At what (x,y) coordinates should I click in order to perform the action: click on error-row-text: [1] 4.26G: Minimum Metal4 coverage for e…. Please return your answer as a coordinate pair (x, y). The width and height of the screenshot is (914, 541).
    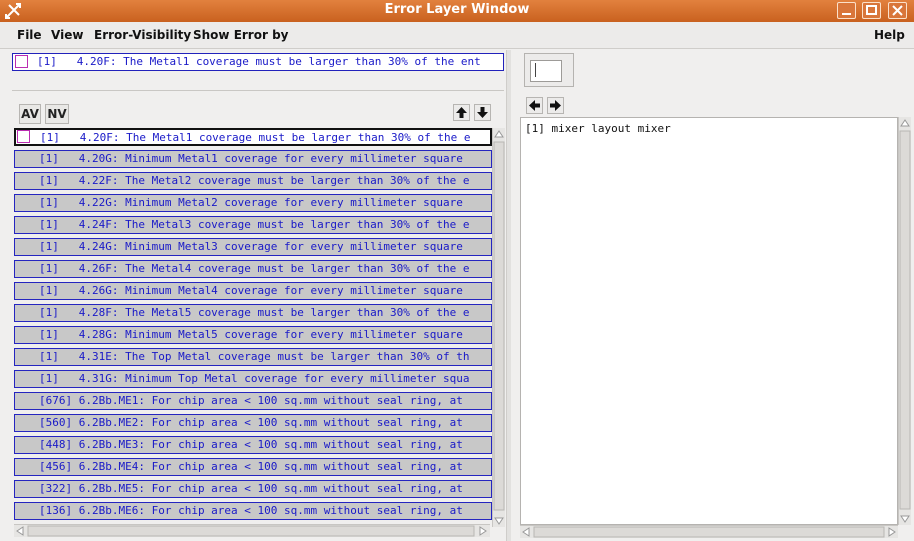
    Looking at the image, I should click on (251, 290).